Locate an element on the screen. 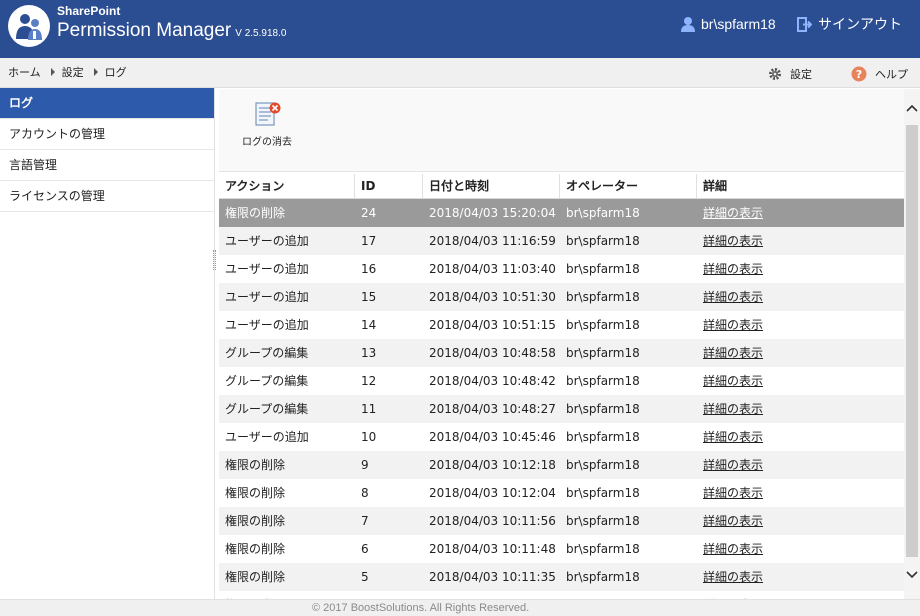 The height and width of the screenshot is (616, 920). cell-id: 6 is located at coordinates (365, 549).